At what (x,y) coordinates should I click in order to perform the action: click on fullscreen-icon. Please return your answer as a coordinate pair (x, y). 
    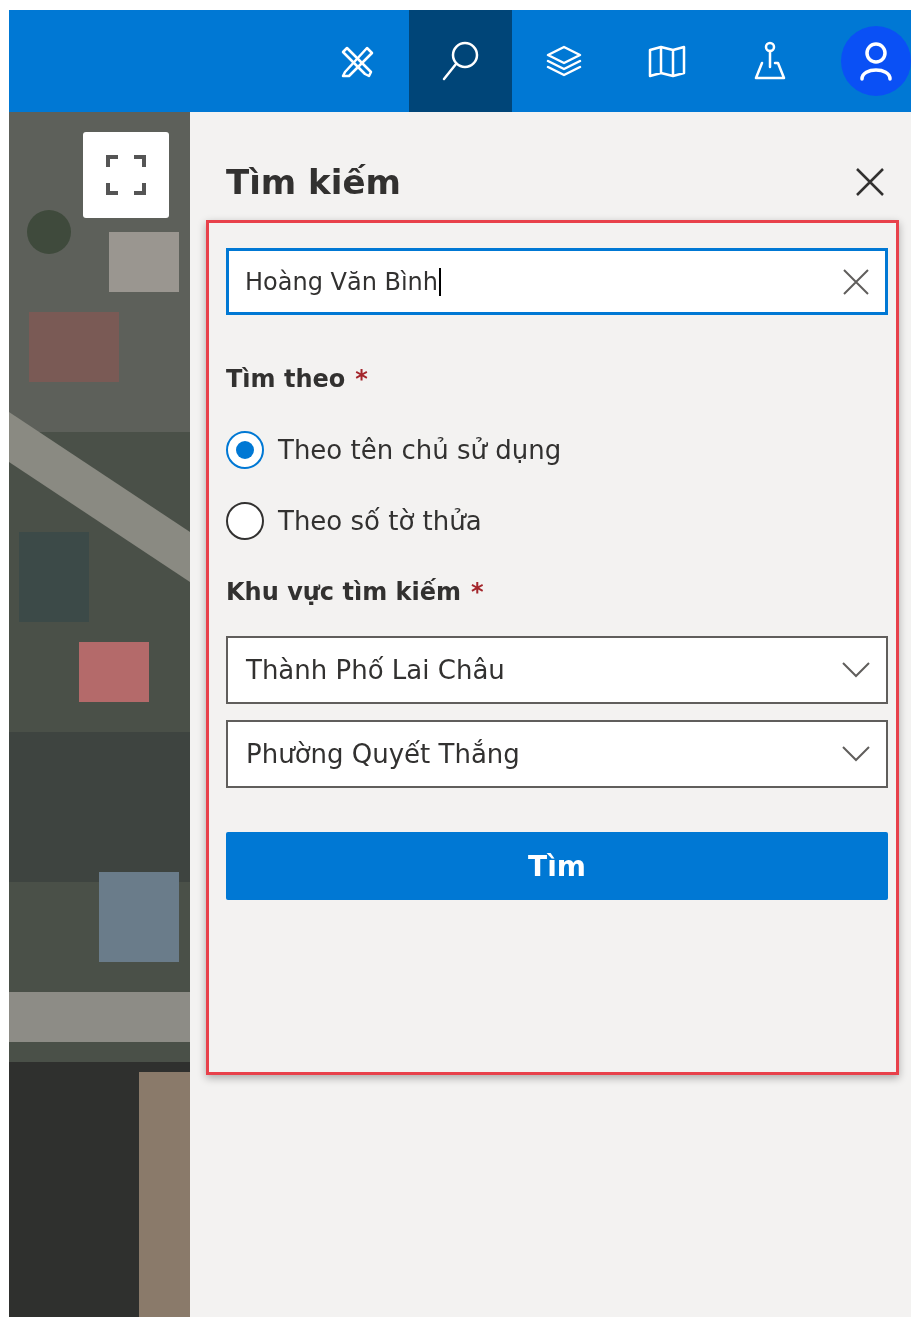
    Looking at the image, I should click on (126, 175).